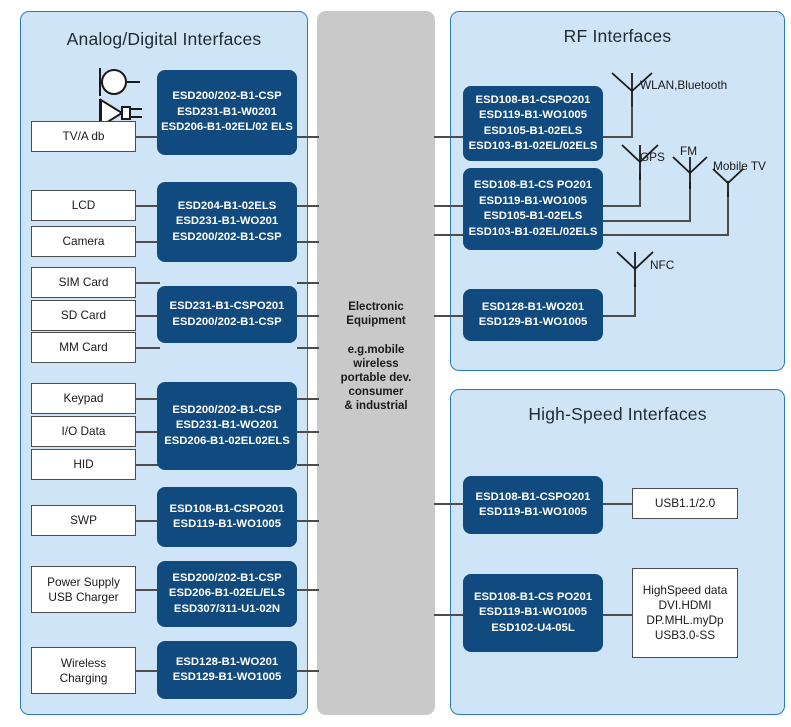 The width and height of the screenshot is (791, 727). What do you see at coordinates (685, 620) in the screenshot?
I see `port-label-line3: DP.MHL.myDp` at bounding box center [685, 620].